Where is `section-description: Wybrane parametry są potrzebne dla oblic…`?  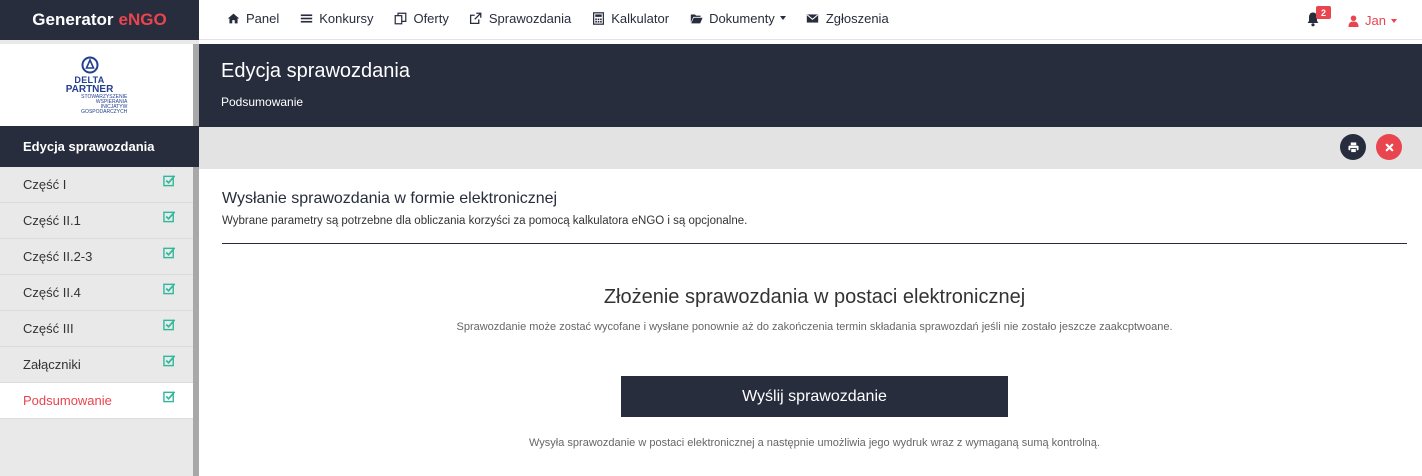
section-description: Wybrane parametry są potrzebne dla oblic… is located at coordinates (485, 221).